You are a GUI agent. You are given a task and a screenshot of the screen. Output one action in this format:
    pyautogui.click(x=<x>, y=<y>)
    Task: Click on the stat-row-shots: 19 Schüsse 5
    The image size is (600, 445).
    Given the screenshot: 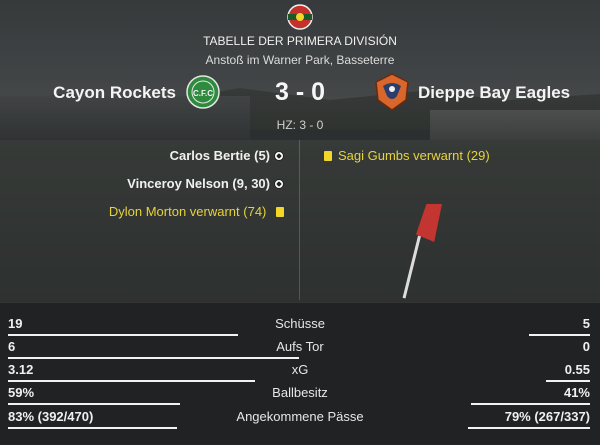 What is the action you would take?
    pyautogui.click(x=300, y=324)
    